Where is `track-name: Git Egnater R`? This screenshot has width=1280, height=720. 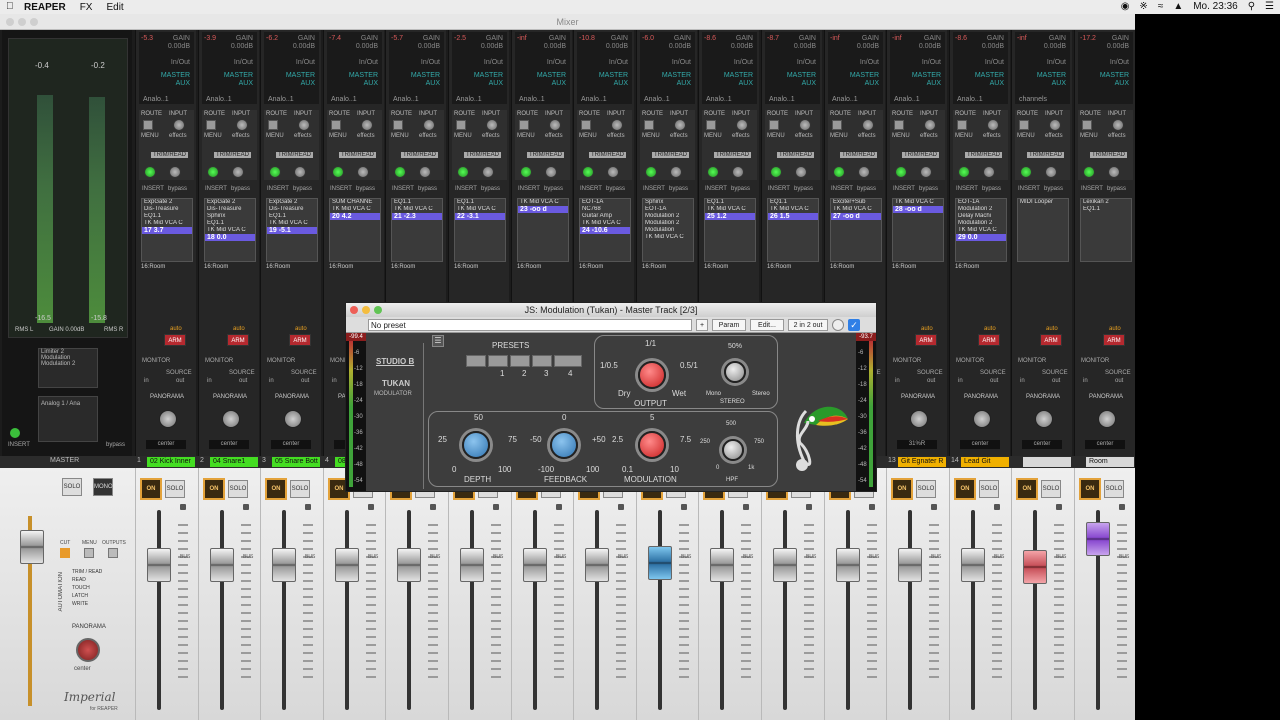
track-name: Git Egnater R is located at coordinates (922, 462).